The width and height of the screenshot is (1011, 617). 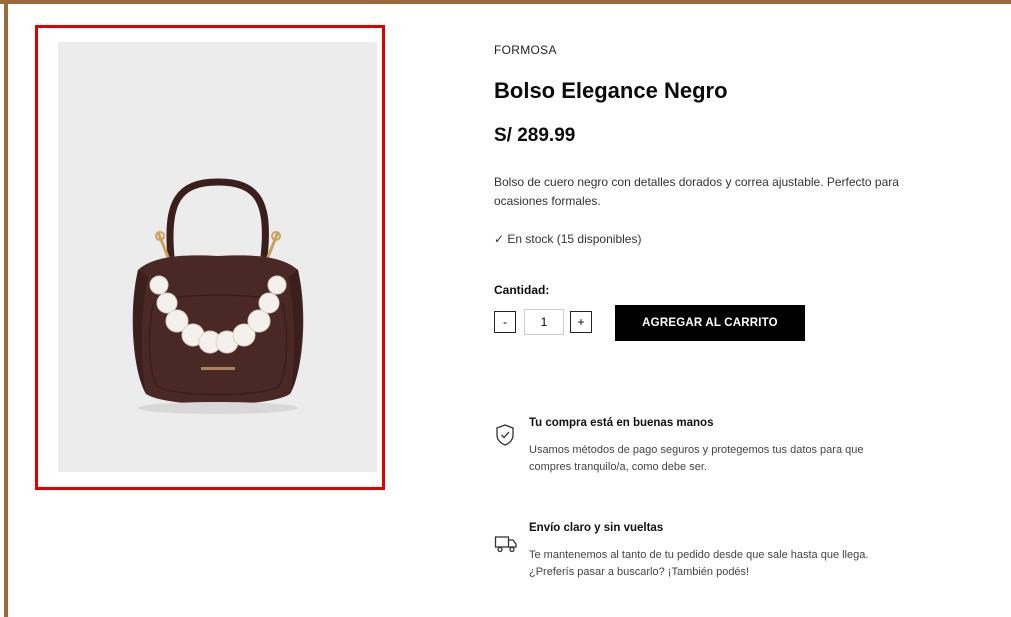 What do you see at coordinates (596, 528) in the screenshot?
I see `feature-title: Envío claro y sin vueltas` at bounding box center [596, 528].